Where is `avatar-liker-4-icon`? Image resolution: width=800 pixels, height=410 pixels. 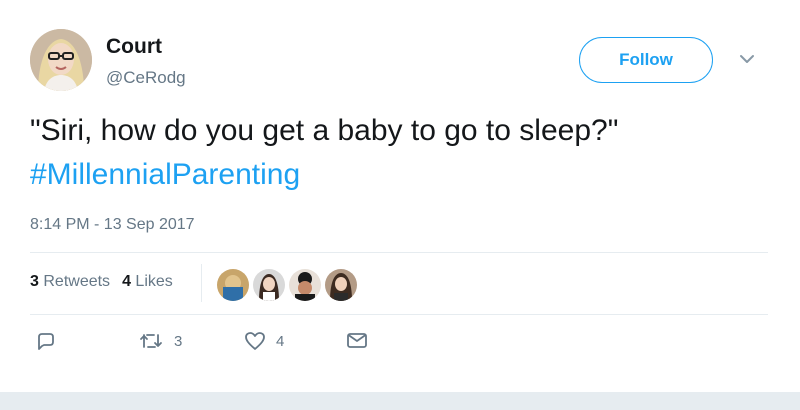
avatar-liker-4-icon is located at coordinates (341, 285).